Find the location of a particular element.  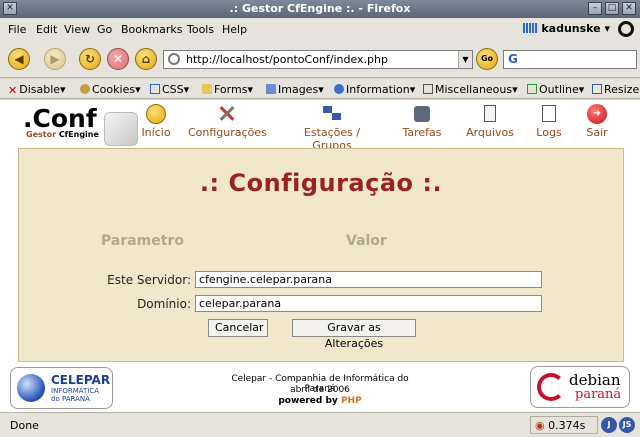

menu-bookmarks: Bookmarks is located at coordinates (151, 29).